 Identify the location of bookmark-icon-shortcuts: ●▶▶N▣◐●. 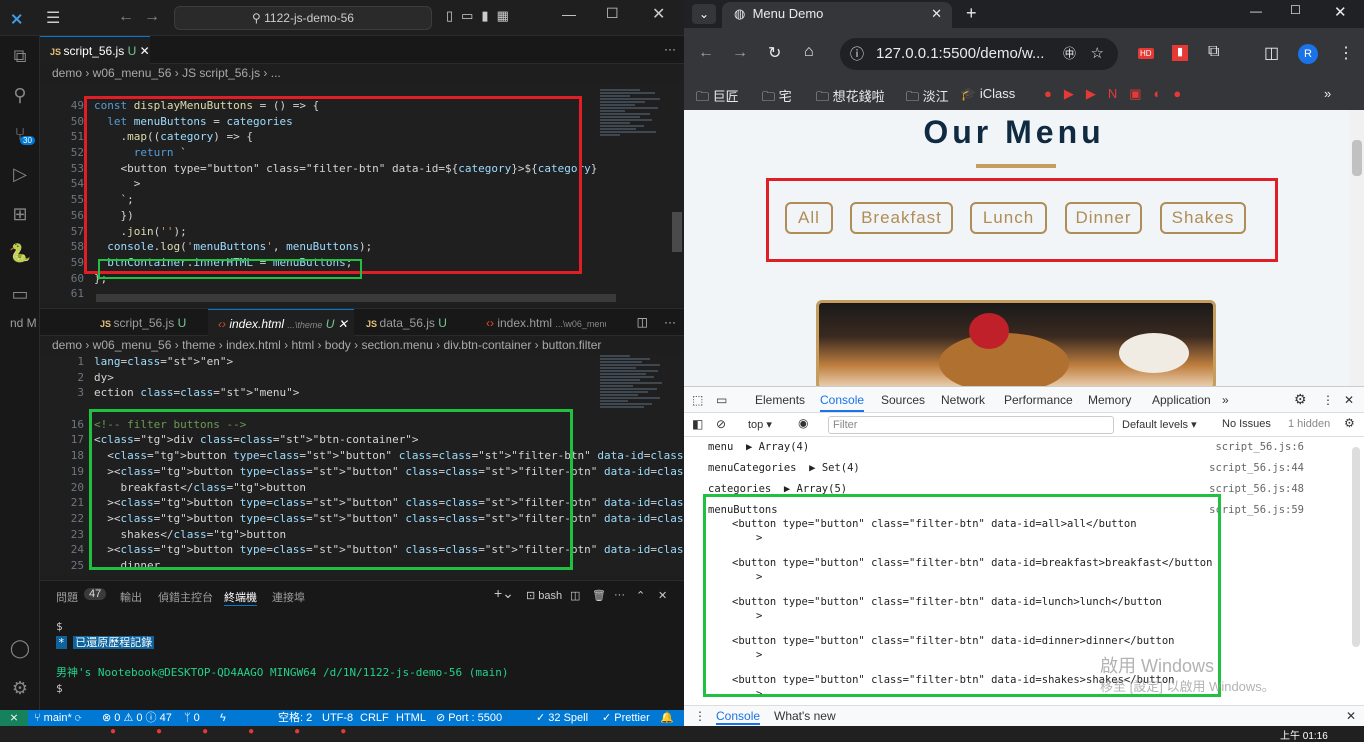
(1118, 94).